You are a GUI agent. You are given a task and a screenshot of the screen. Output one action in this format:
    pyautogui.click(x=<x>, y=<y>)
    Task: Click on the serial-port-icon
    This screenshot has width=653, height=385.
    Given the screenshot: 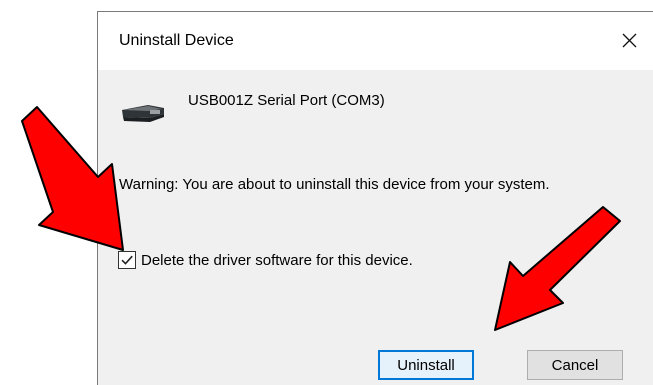 What is the action you would take?
    pyautogui.click(x=143, y=113)
    